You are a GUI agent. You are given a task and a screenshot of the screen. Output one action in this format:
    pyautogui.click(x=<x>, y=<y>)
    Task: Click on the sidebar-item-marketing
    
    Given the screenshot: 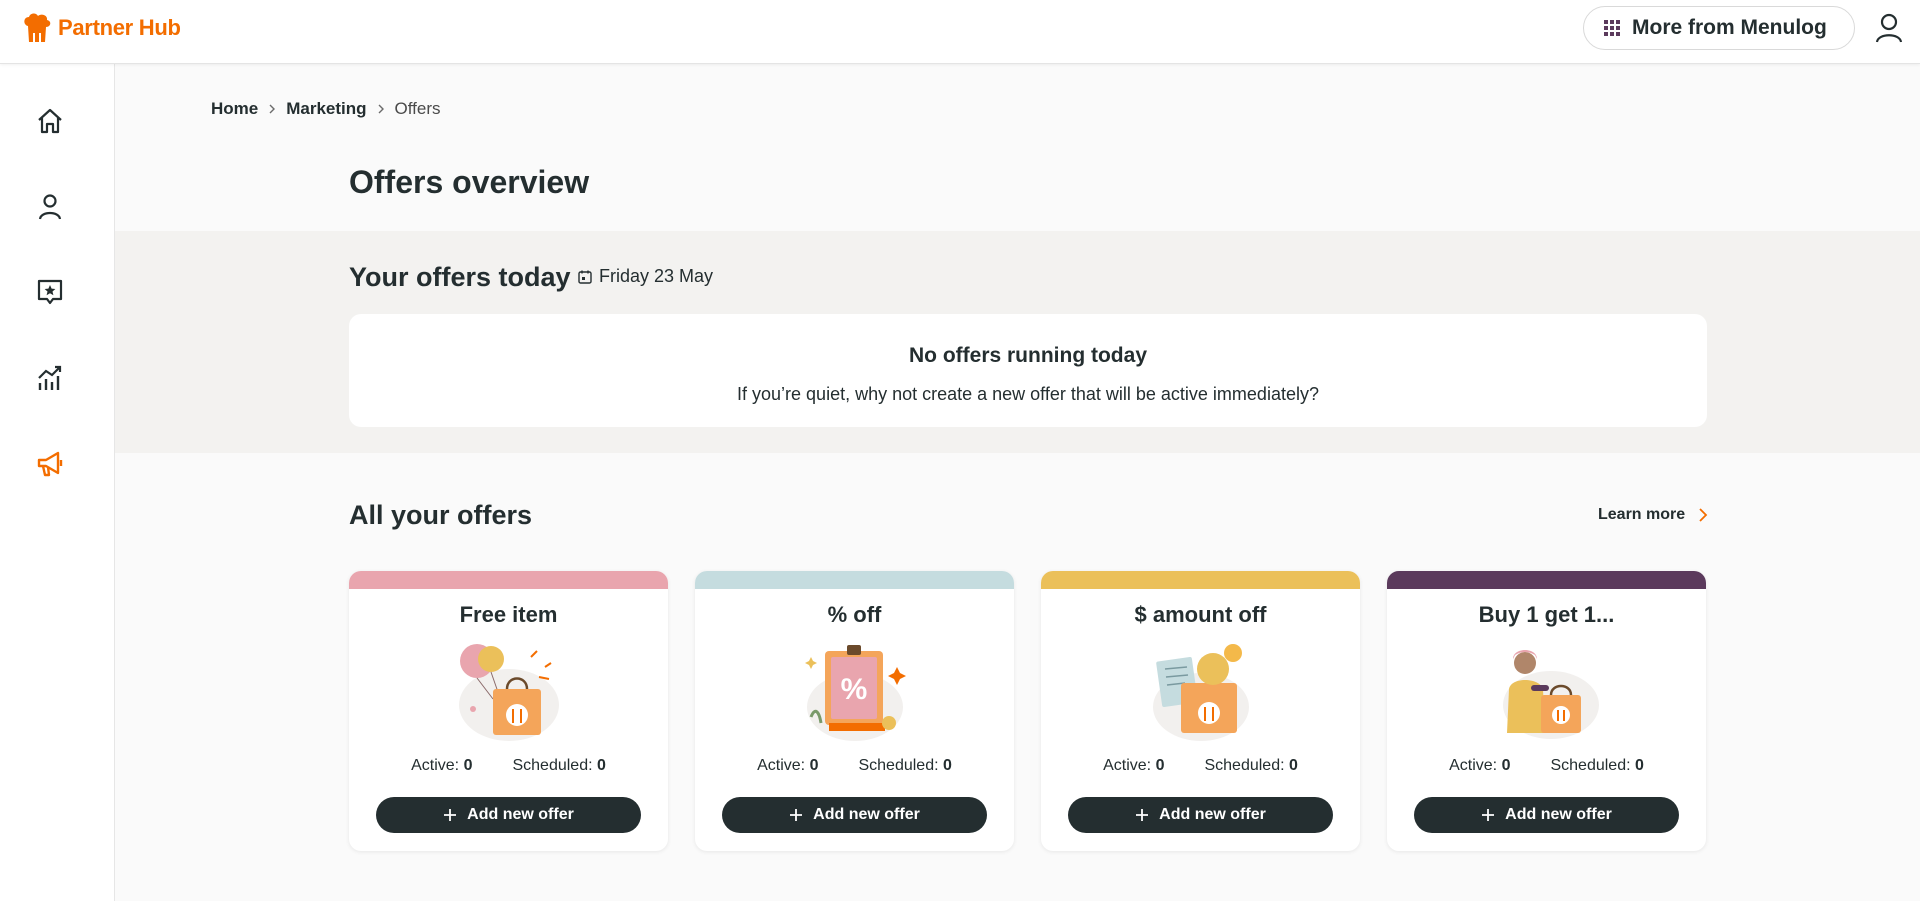 What is the action you would take?
    pyautogui.click(x=50, y=464)
    